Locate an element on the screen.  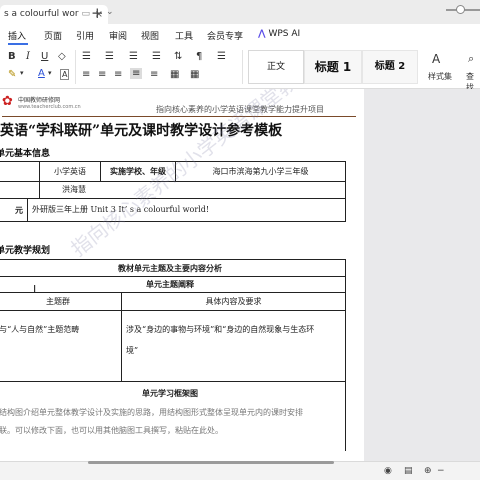
table-cell: 教材单元主题及主要内容分析 is located at coordinates (173, 268).